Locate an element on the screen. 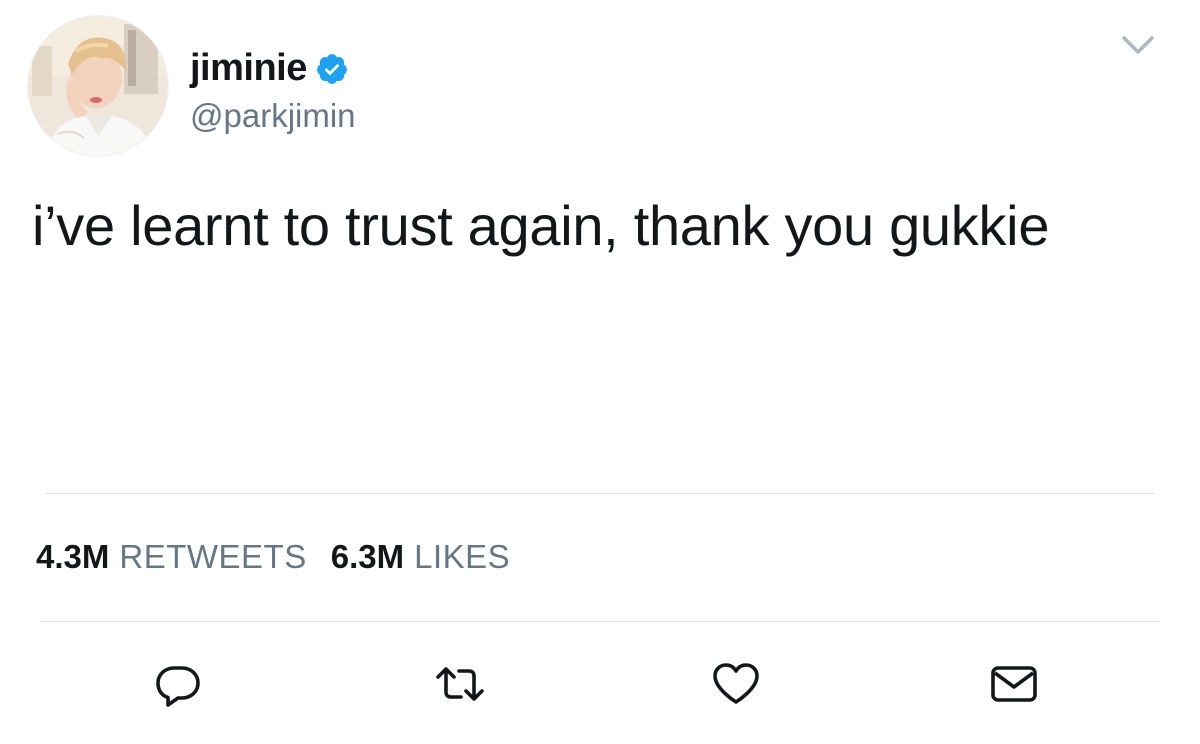  retweets-stat: 4.3M RETWEETS is located at coordinates (171, 556).